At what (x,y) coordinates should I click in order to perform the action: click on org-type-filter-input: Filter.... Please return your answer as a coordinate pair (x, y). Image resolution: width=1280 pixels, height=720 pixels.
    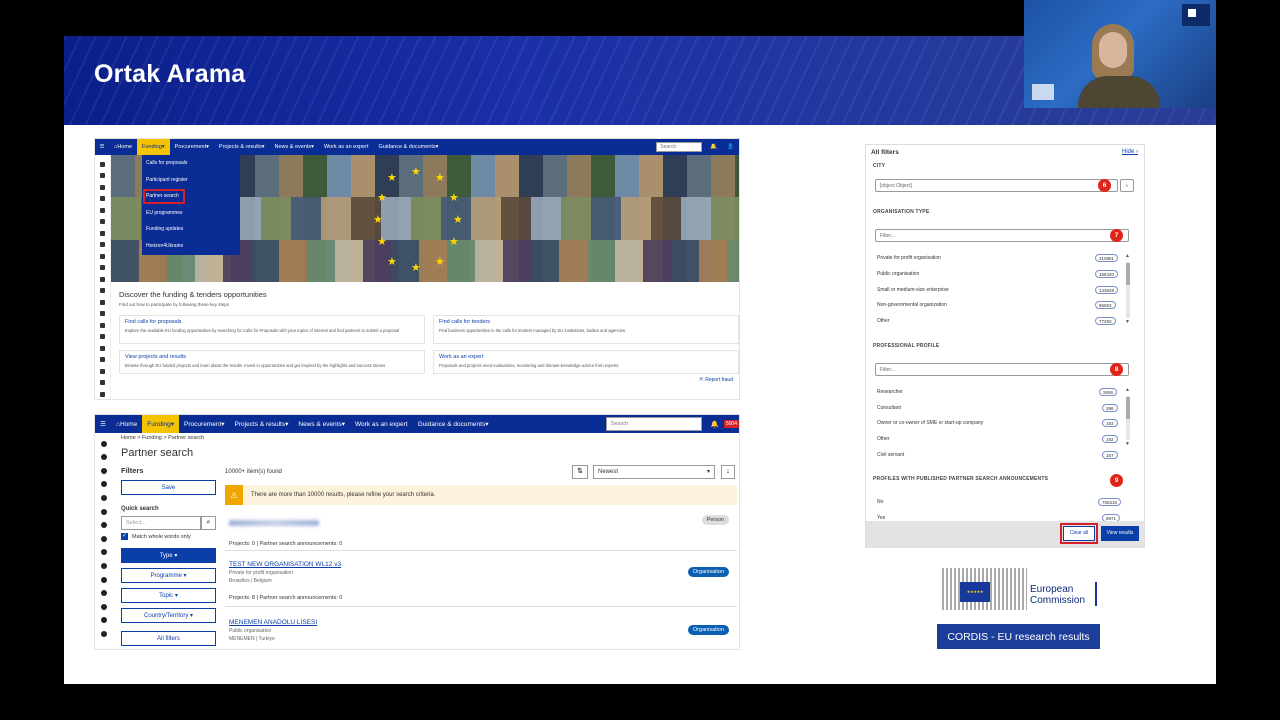
    Looking at the image, I should click on (1002, 235).